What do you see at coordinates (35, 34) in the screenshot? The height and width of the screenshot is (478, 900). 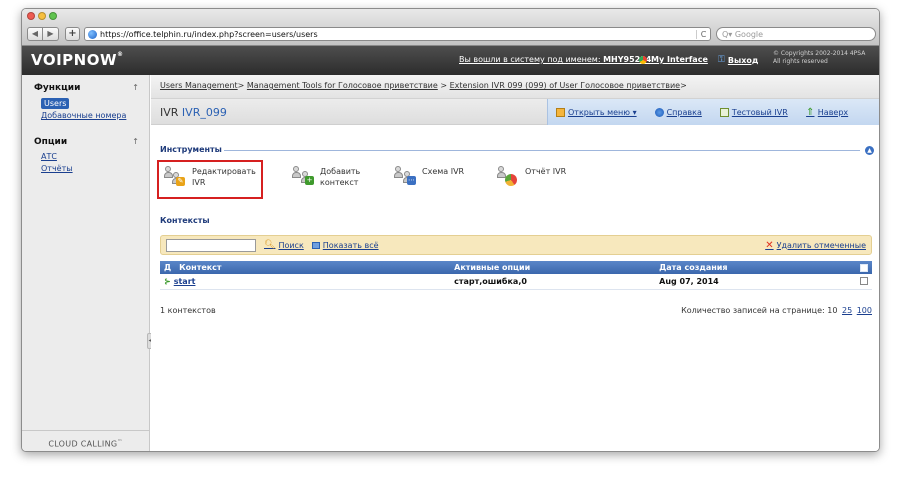 I see `back-button: ◀` at bounding box center [35, 34].